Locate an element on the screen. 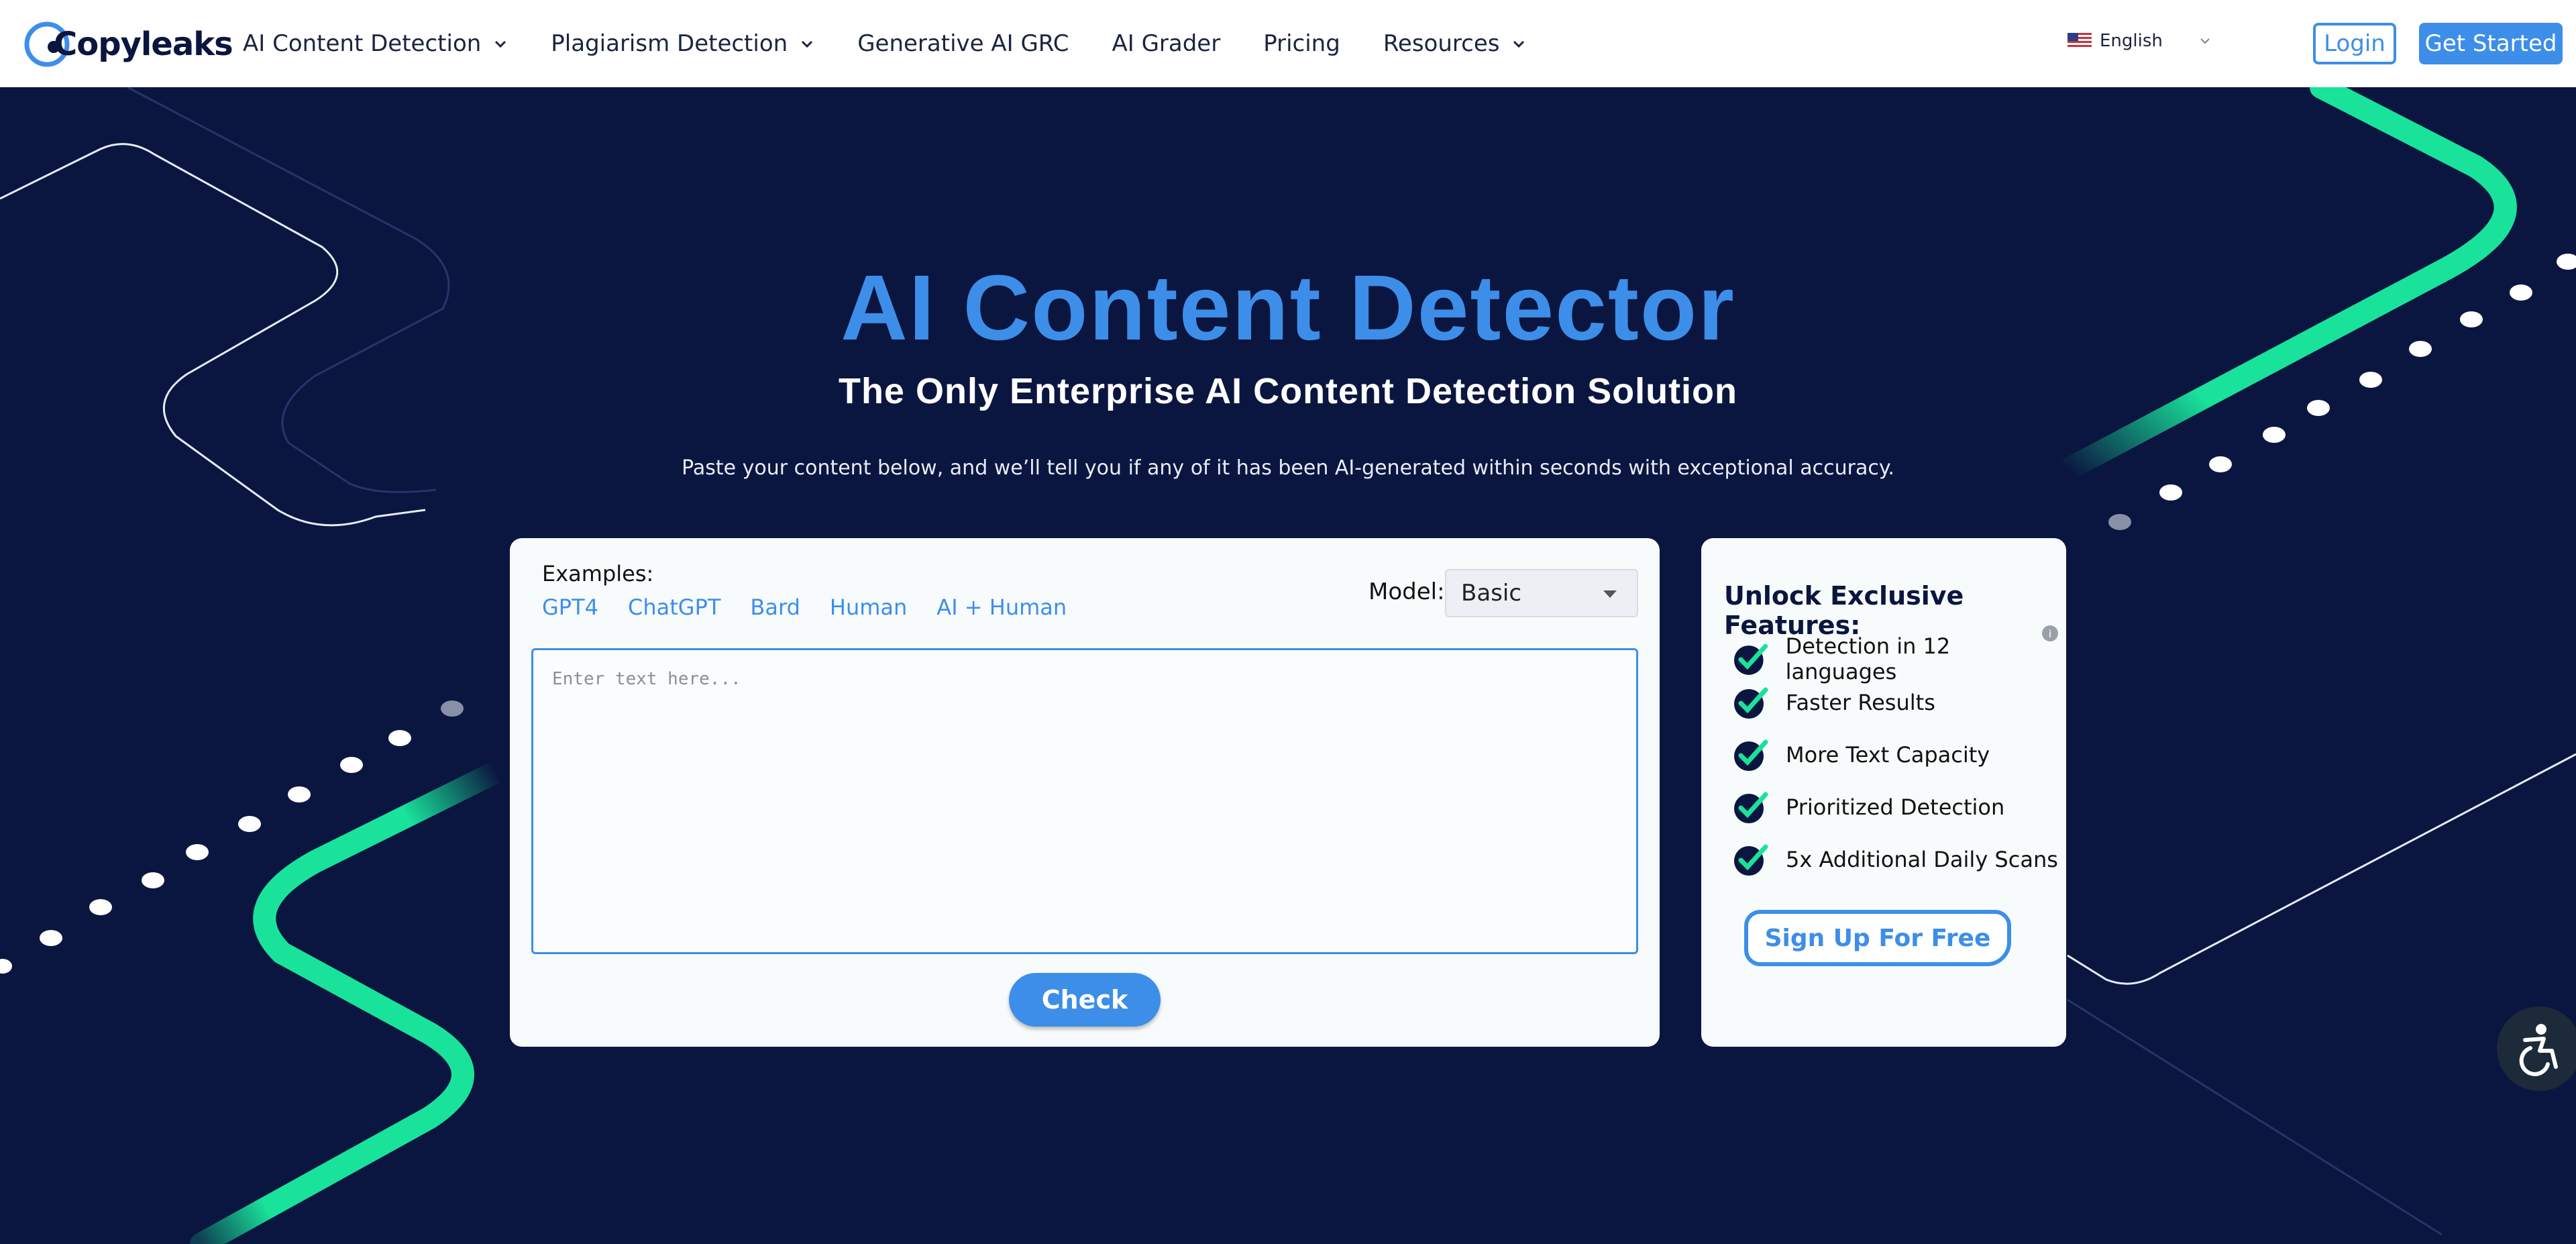 Image resolution: width=2576 pixels, height=1244 pixels. nav-ai-content-detection: AI Content Detection is located at coordinates (375, 43).